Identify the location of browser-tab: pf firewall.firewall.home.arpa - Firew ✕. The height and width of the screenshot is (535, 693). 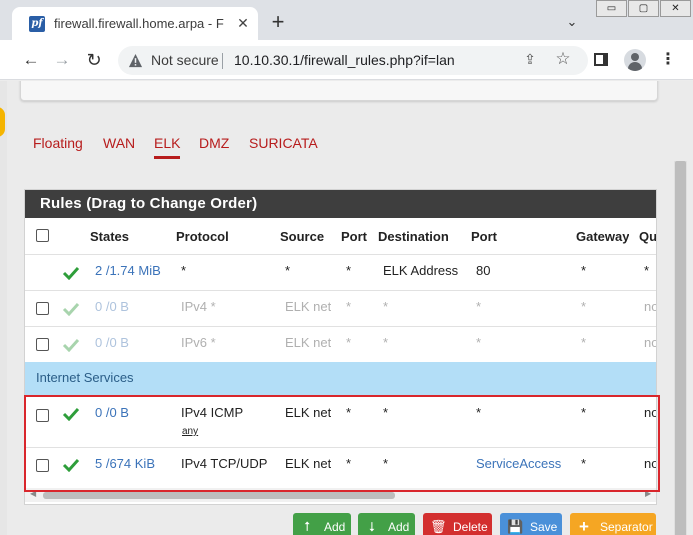
(135, 23).